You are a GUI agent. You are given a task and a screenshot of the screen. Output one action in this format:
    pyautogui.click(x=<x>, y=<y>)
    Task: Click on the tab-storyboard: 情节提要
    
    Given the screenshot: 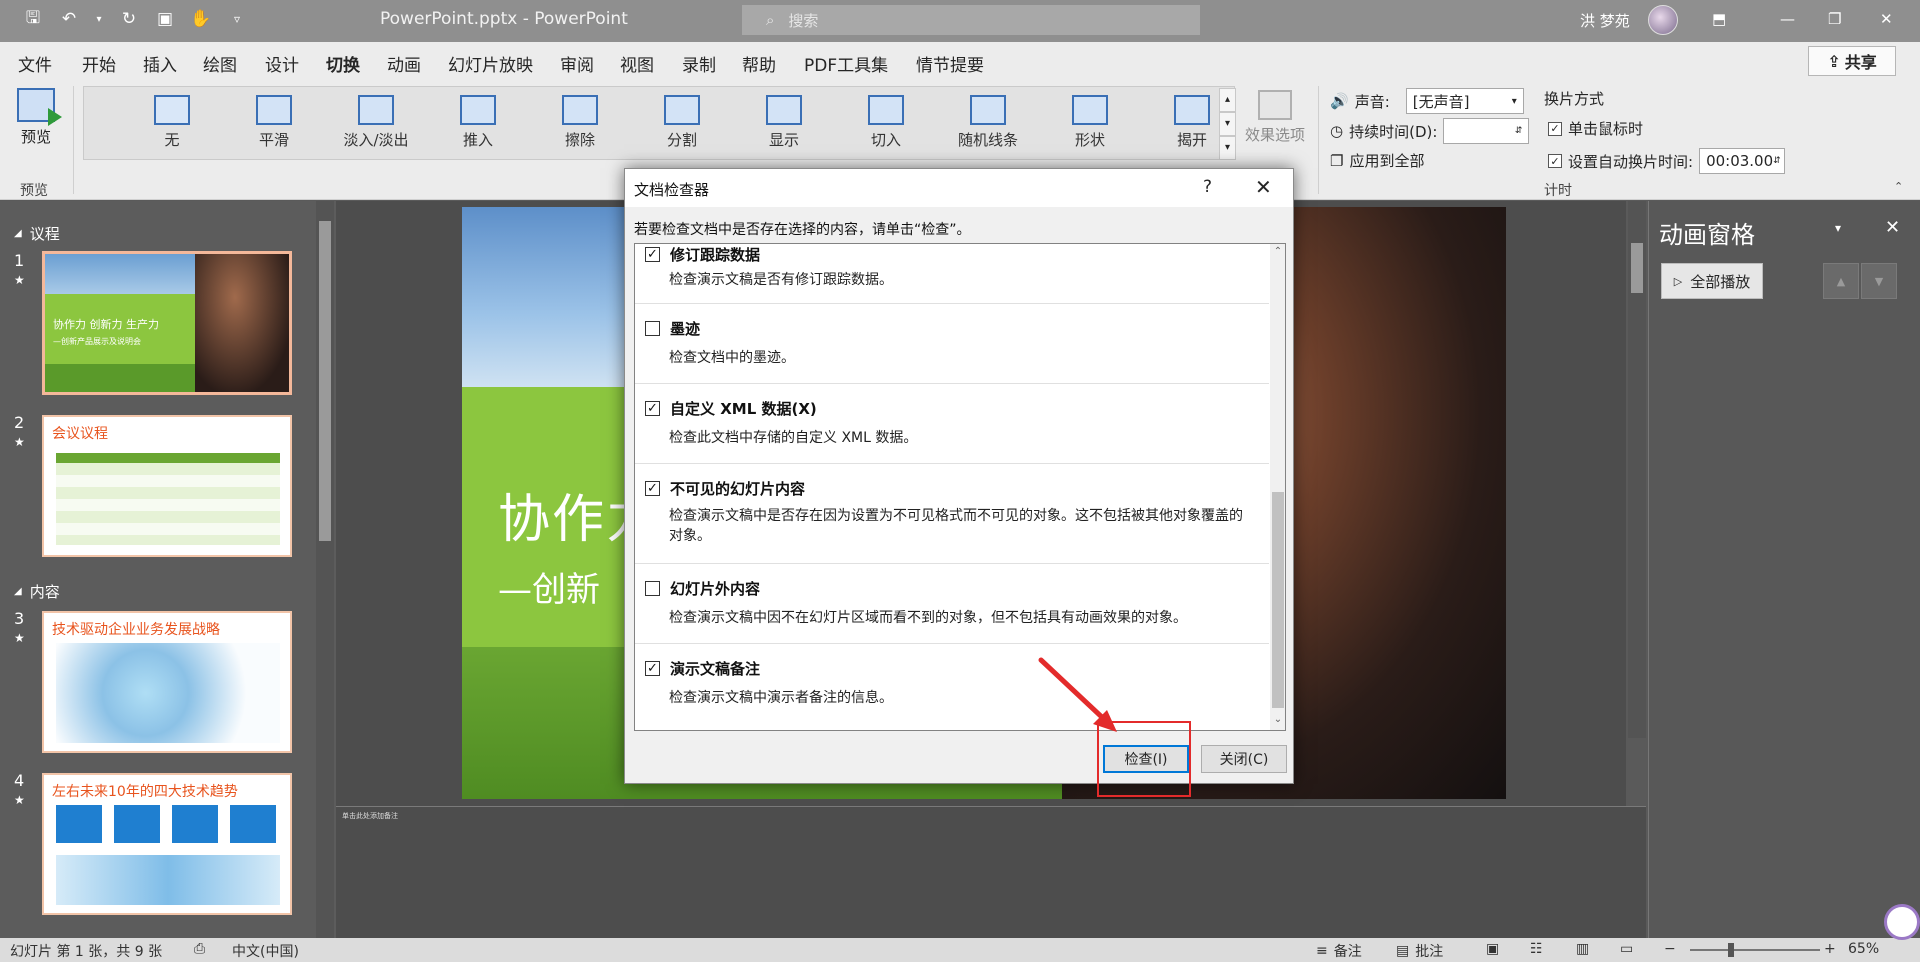 What is the action you would take?
    pyautogui.click(x=950, y=63)
    